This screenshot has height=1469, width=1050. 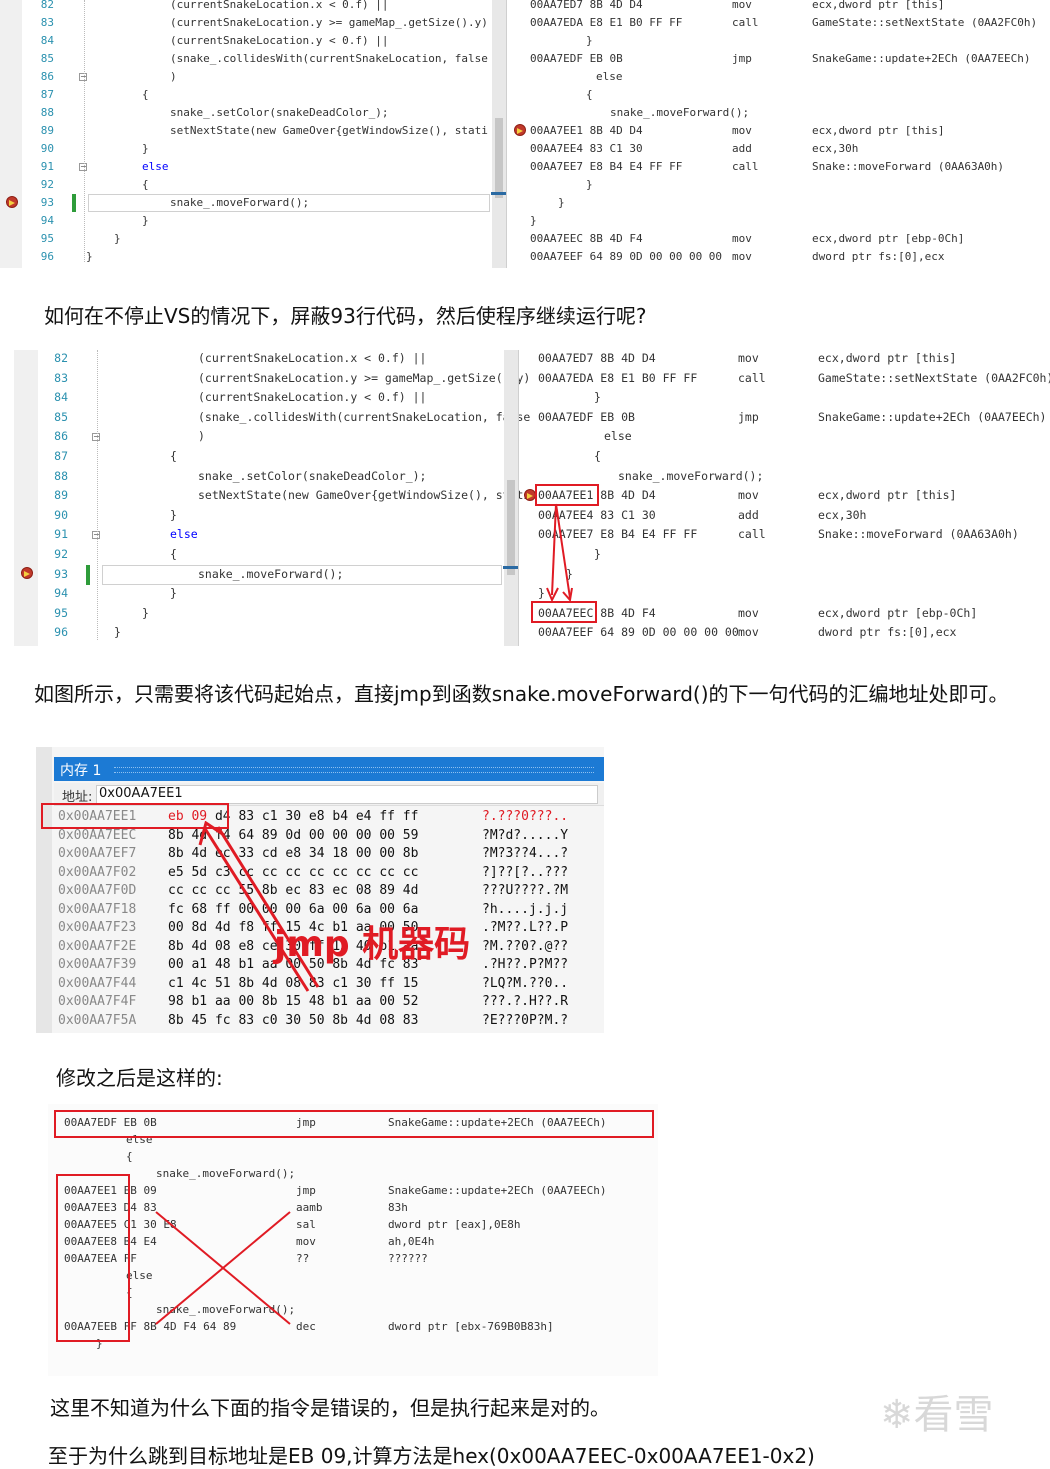 I want to click on memory-window-title-bar: 内存 1, so click(x=329, y=769).